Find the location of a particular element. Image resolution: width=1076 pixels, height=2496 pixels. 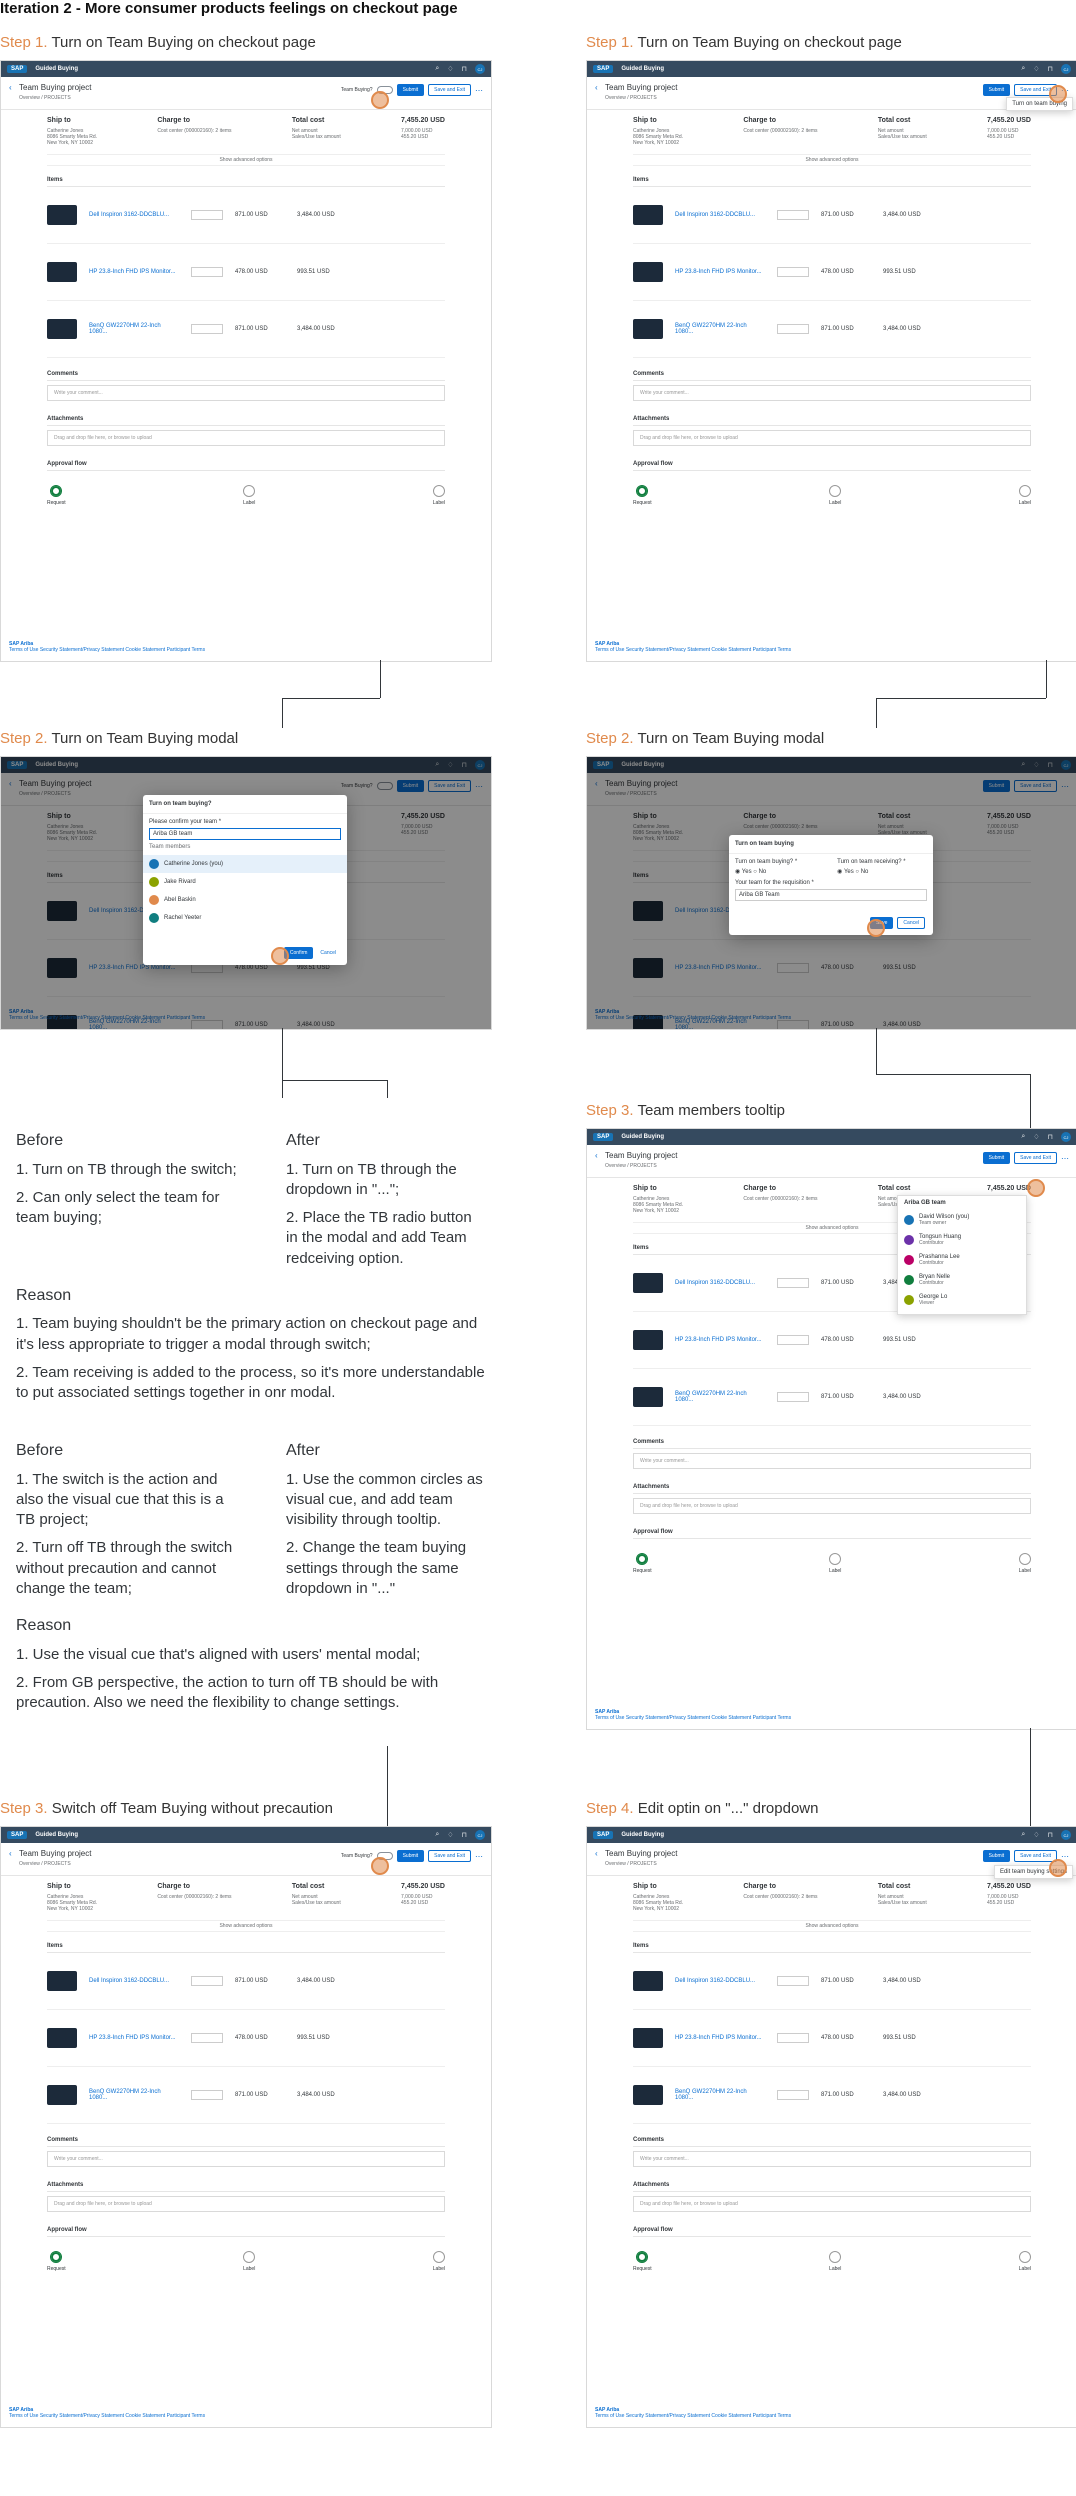

member-name: Catherine Jones (you) is located at coordinates (193, 864).